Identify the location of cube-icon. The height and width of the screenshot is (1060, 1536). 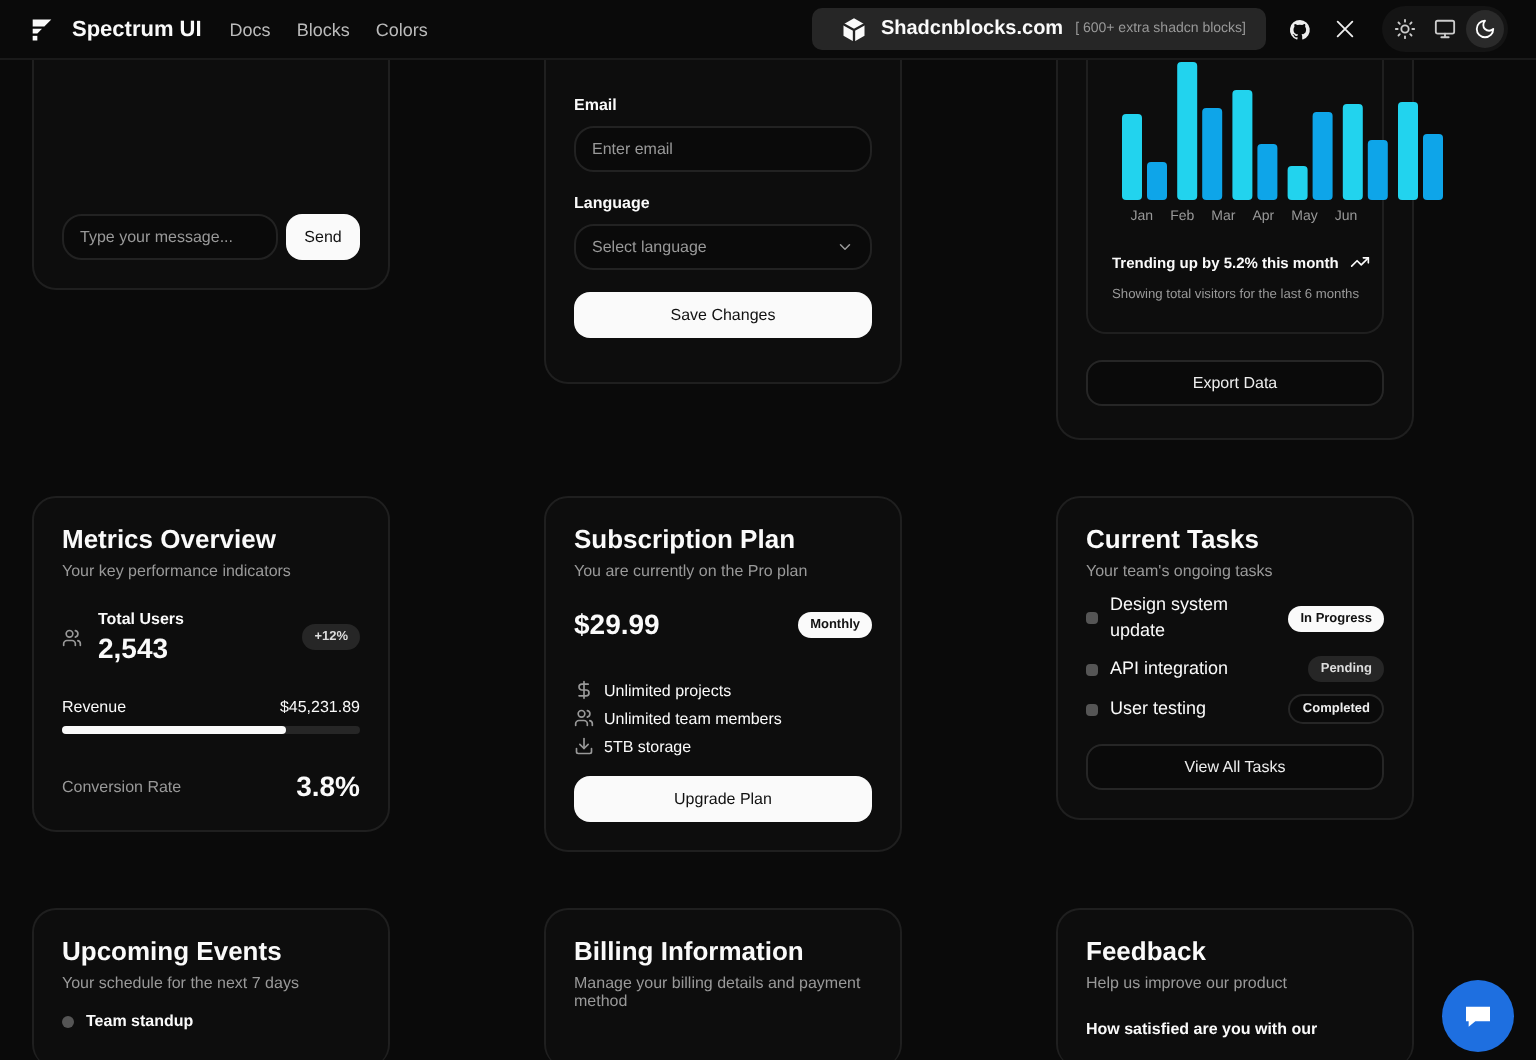
(854, 29).